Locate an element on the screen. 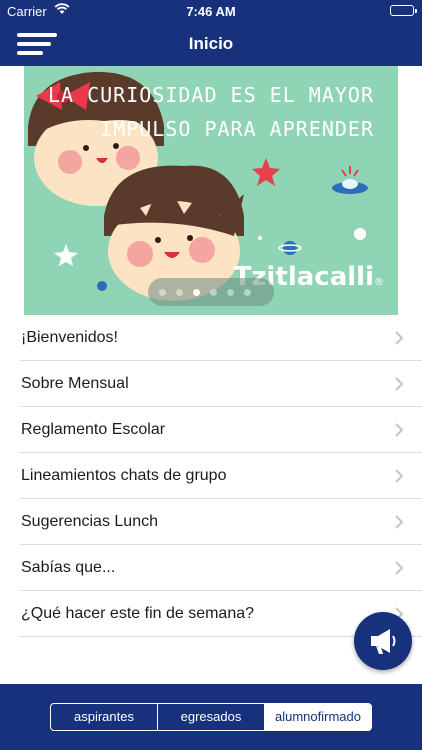 The width and height of the screenshot is (422, 750). page-title: Inicio is located at coordinates (211, 43).